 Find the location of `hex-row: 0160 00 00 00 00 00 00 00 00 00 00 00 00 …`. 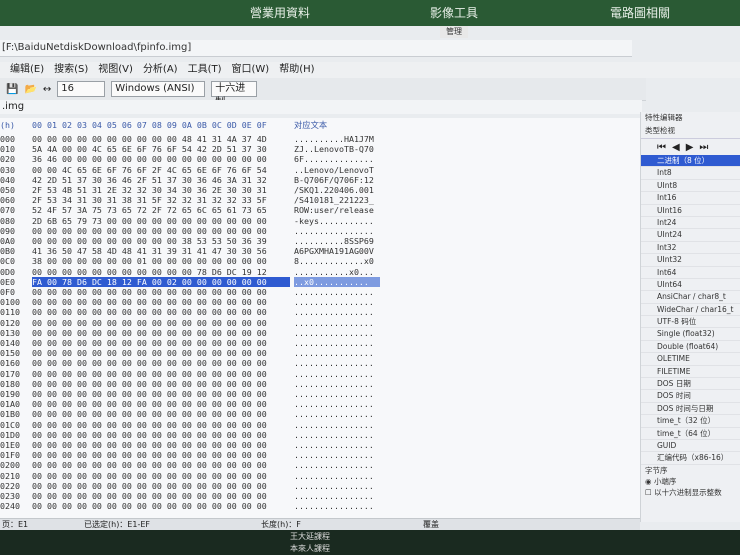

hex-row: 0160 00 00 00 00 00 00 00 00 00 00 00 00 … is located at coordinates (195, 363).